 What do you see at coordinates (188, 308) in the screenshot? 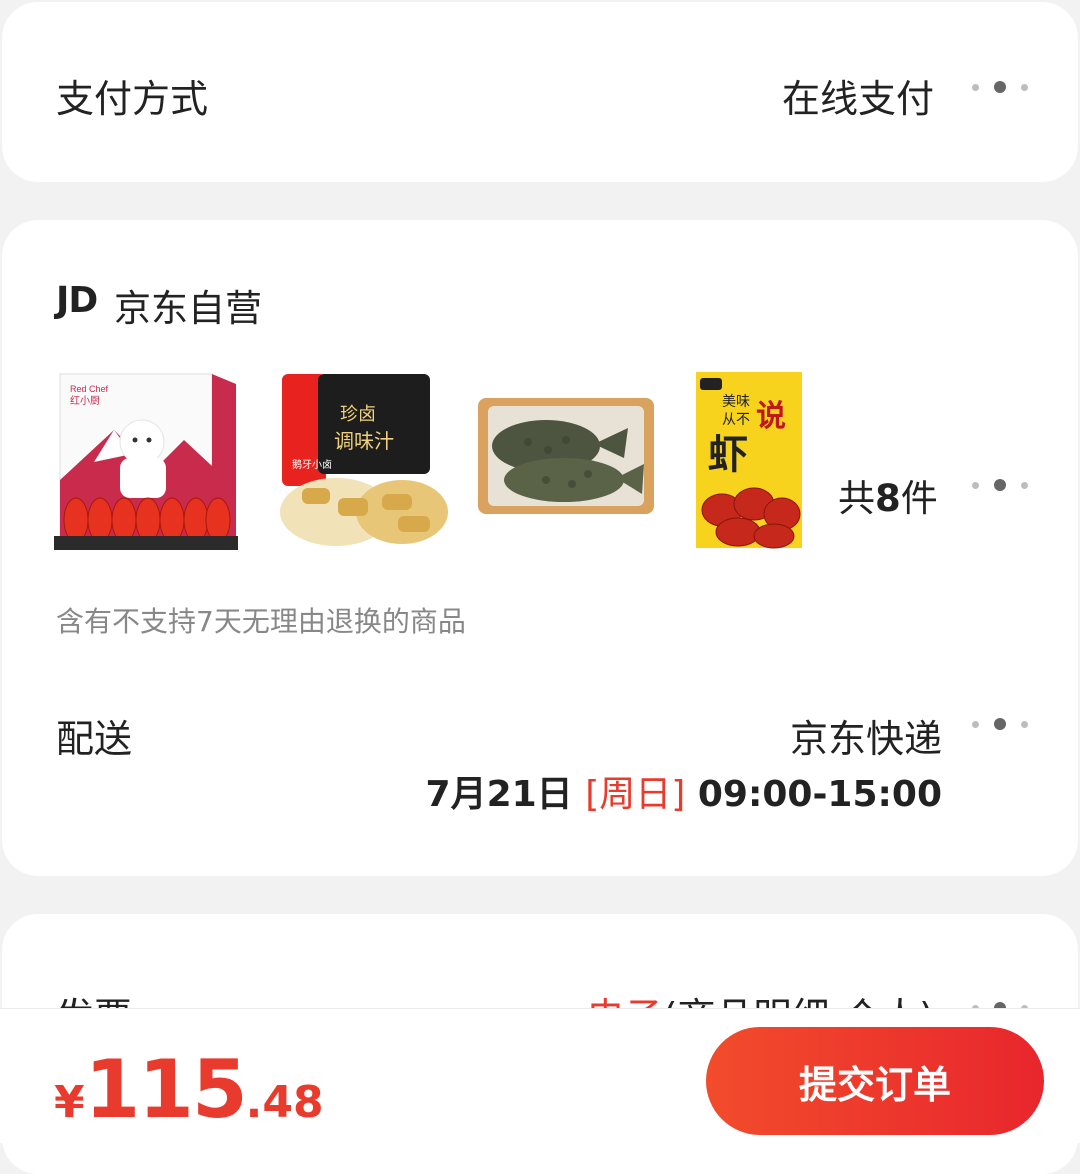
I see `store-name: 京东自营` at bounding box center [188, 308].